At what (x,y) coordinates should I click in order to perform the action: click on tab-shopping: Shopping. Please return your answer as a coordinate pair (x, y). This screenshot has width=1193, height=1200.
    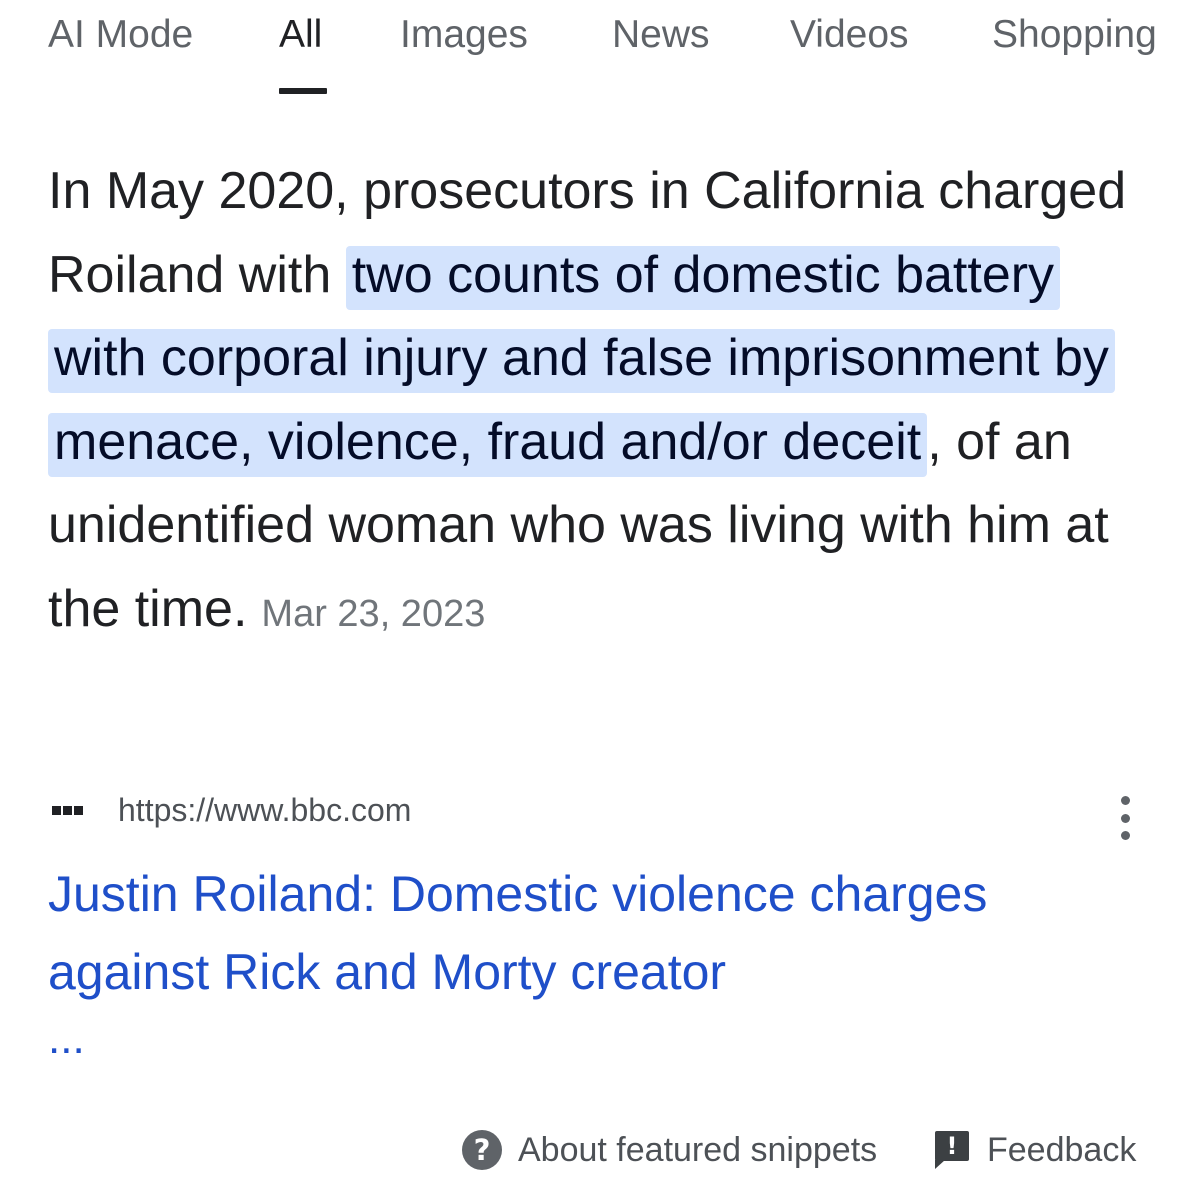
    Looking at the image, I should click on (1074, 35).